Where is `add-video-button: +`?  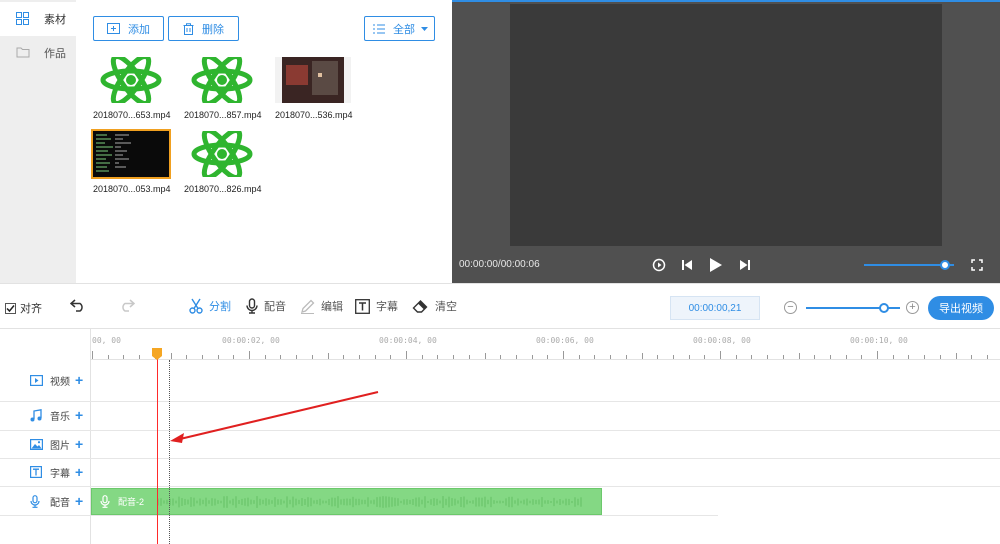
add-video-button: + is located at coordinates (79, 380).